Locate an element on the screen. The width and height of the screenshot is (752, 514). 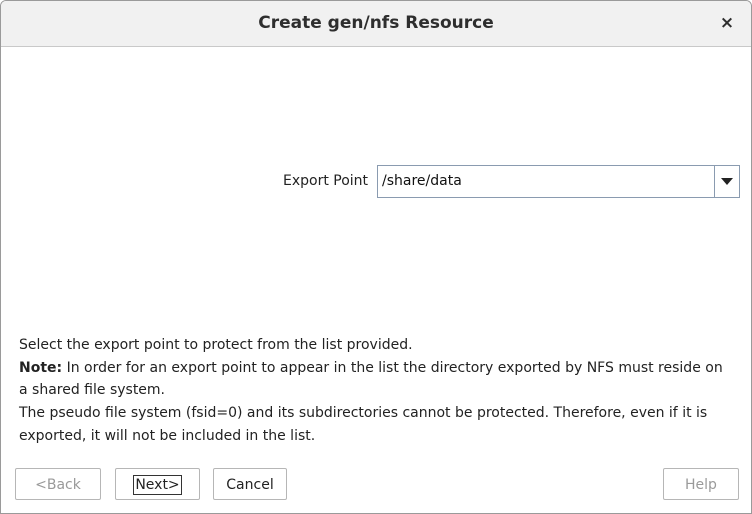
close-icon: × is located at coordinates (727, 23).